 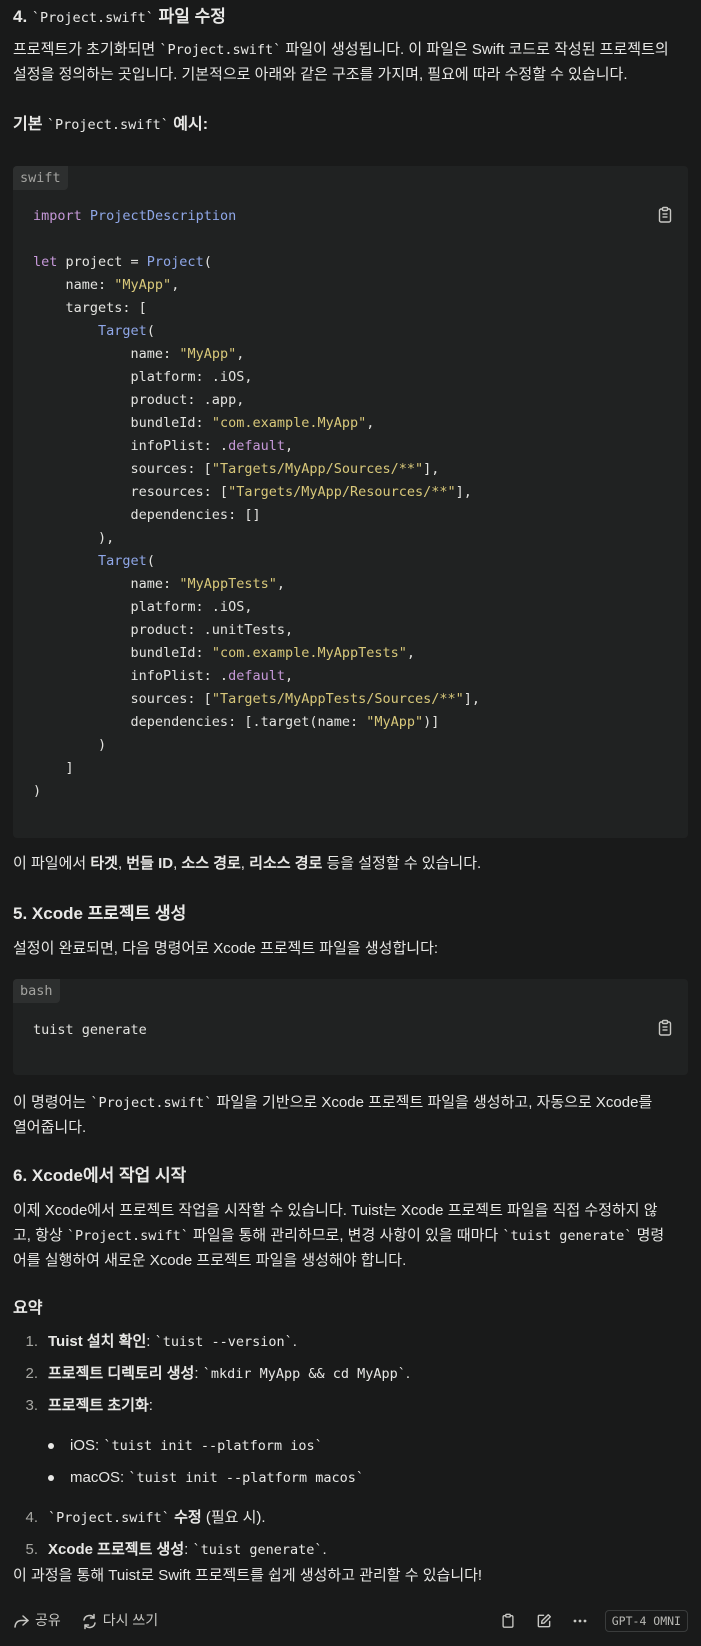 What do you see at coordinates (131, 492) in the screenshot?
I see `code-token: resources: [` at bounding box center [131, 492].